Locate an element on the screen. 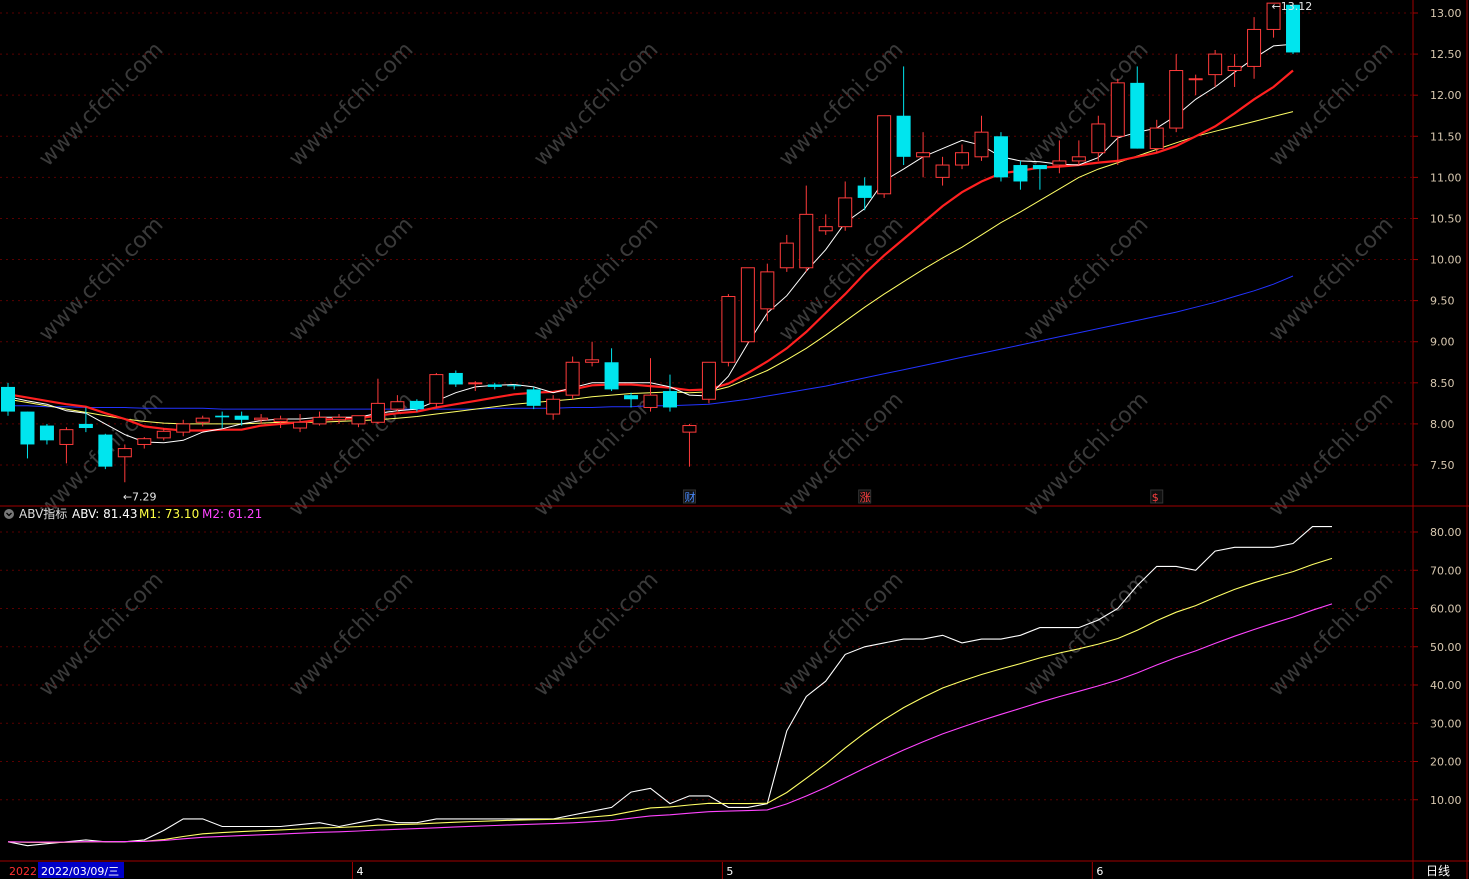  indicator-tick-label: 40.00 is located at coordinates (1446, 685).